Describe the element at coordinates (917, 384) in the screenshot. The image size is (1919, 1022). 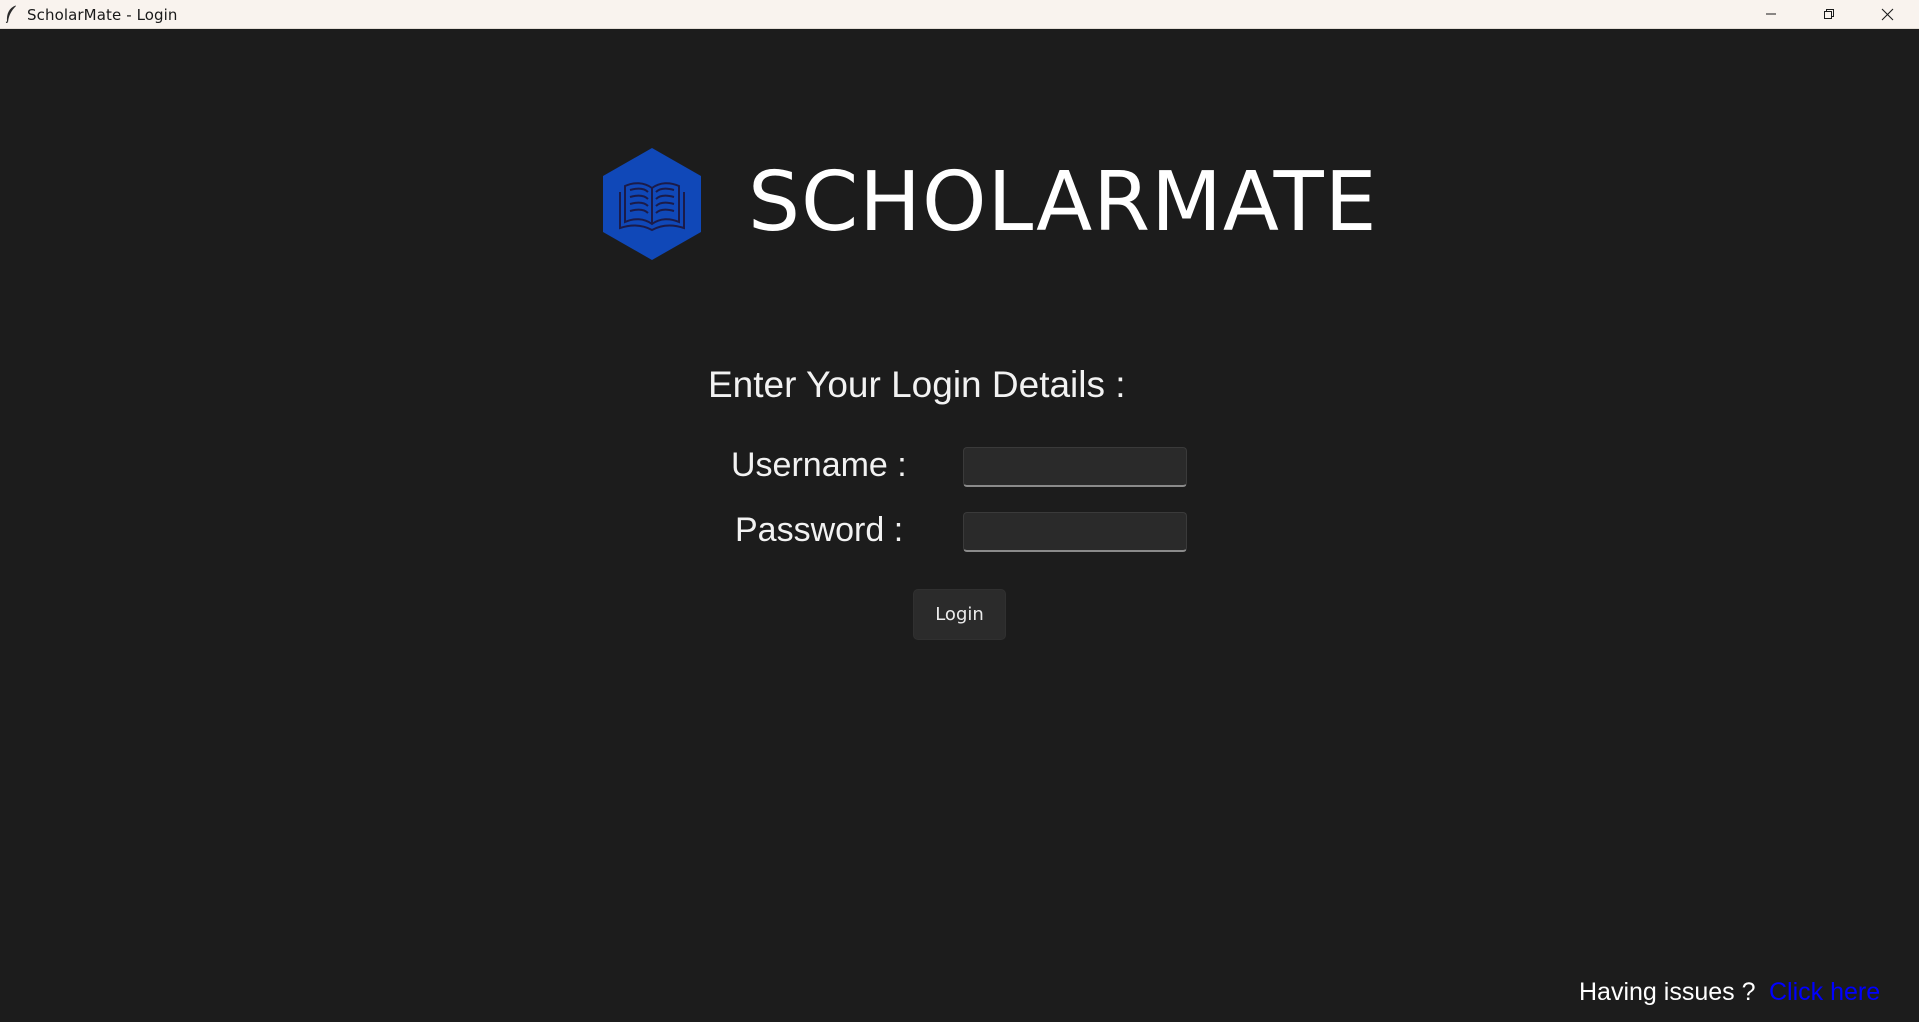
I see `login-heading: Enter Your Login Details :` at that location.